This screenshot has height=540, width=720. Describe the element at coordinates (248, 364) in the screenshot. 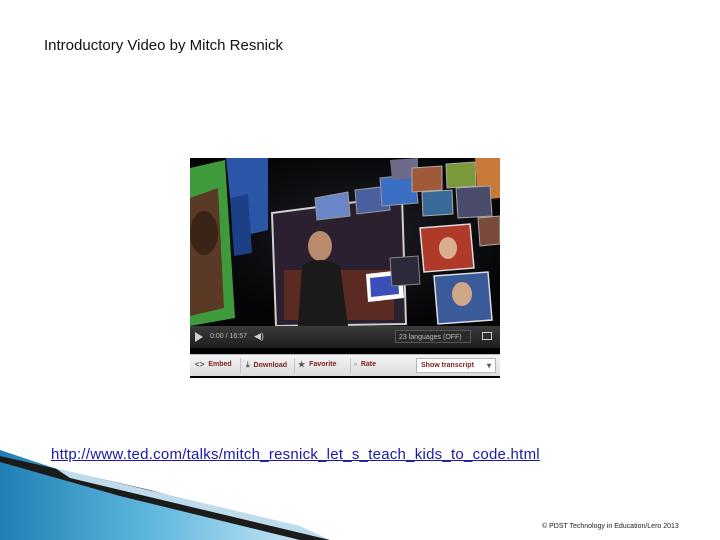

I see `download-icon: ⤓` at that location.